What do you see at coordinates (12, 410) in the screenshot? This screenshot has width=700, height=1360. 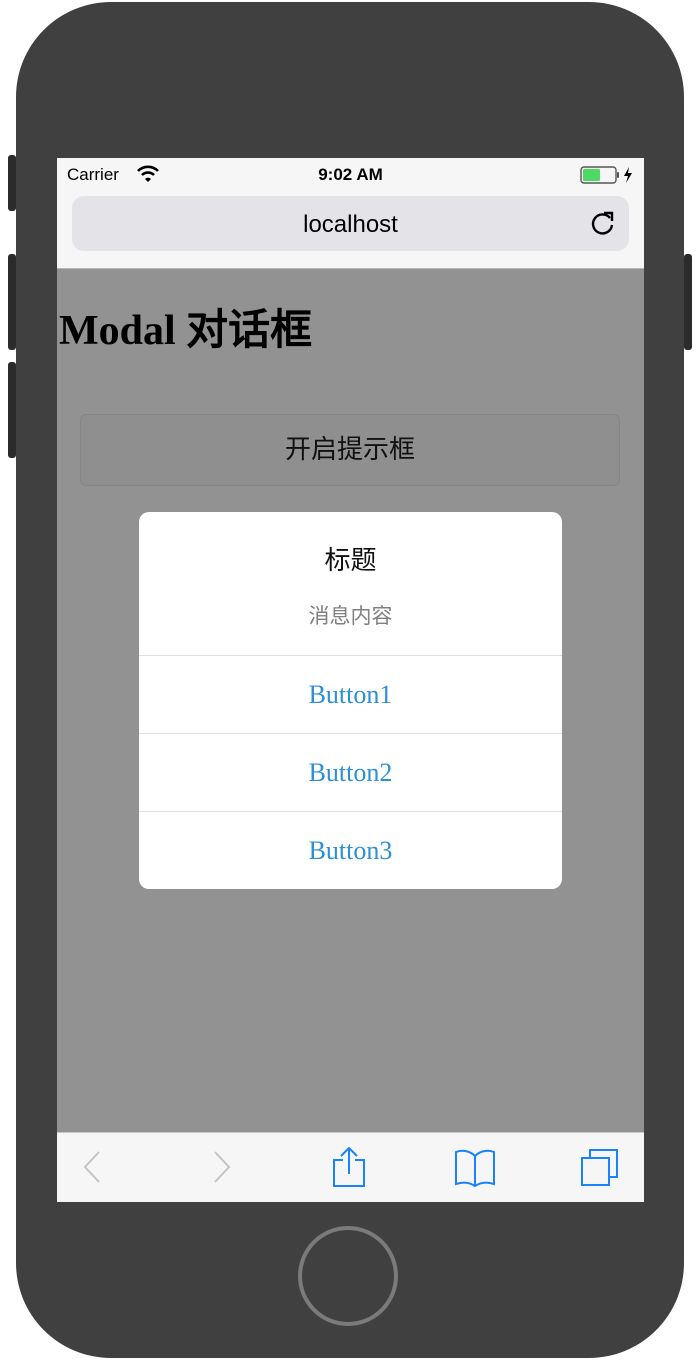 I see `volume-down-button` at bounding box center [12, 410].